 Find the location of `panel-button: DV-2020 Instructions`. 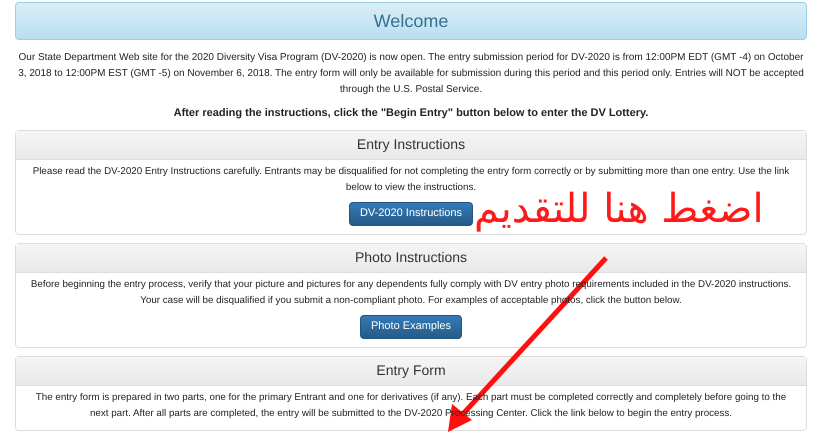

panel-button: DV-2020 Instructions is located at coordinates (411, 214).